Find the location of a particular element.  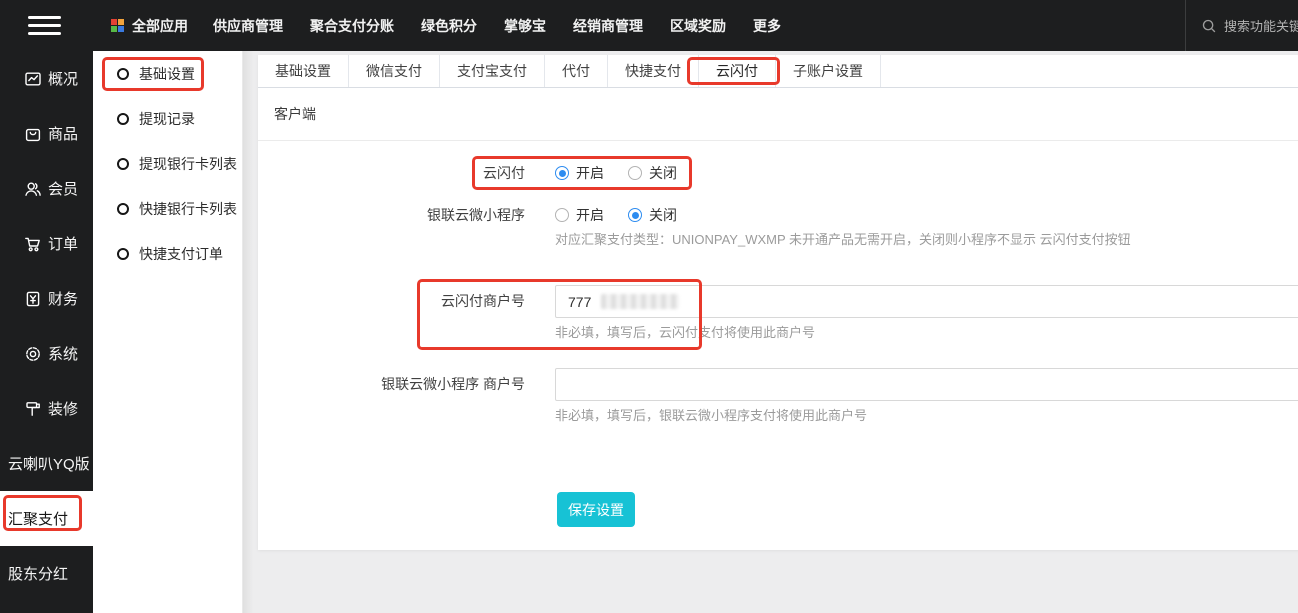

submenu-item-label: 快捷银行卡列表 is located at coordinates (188, 208).